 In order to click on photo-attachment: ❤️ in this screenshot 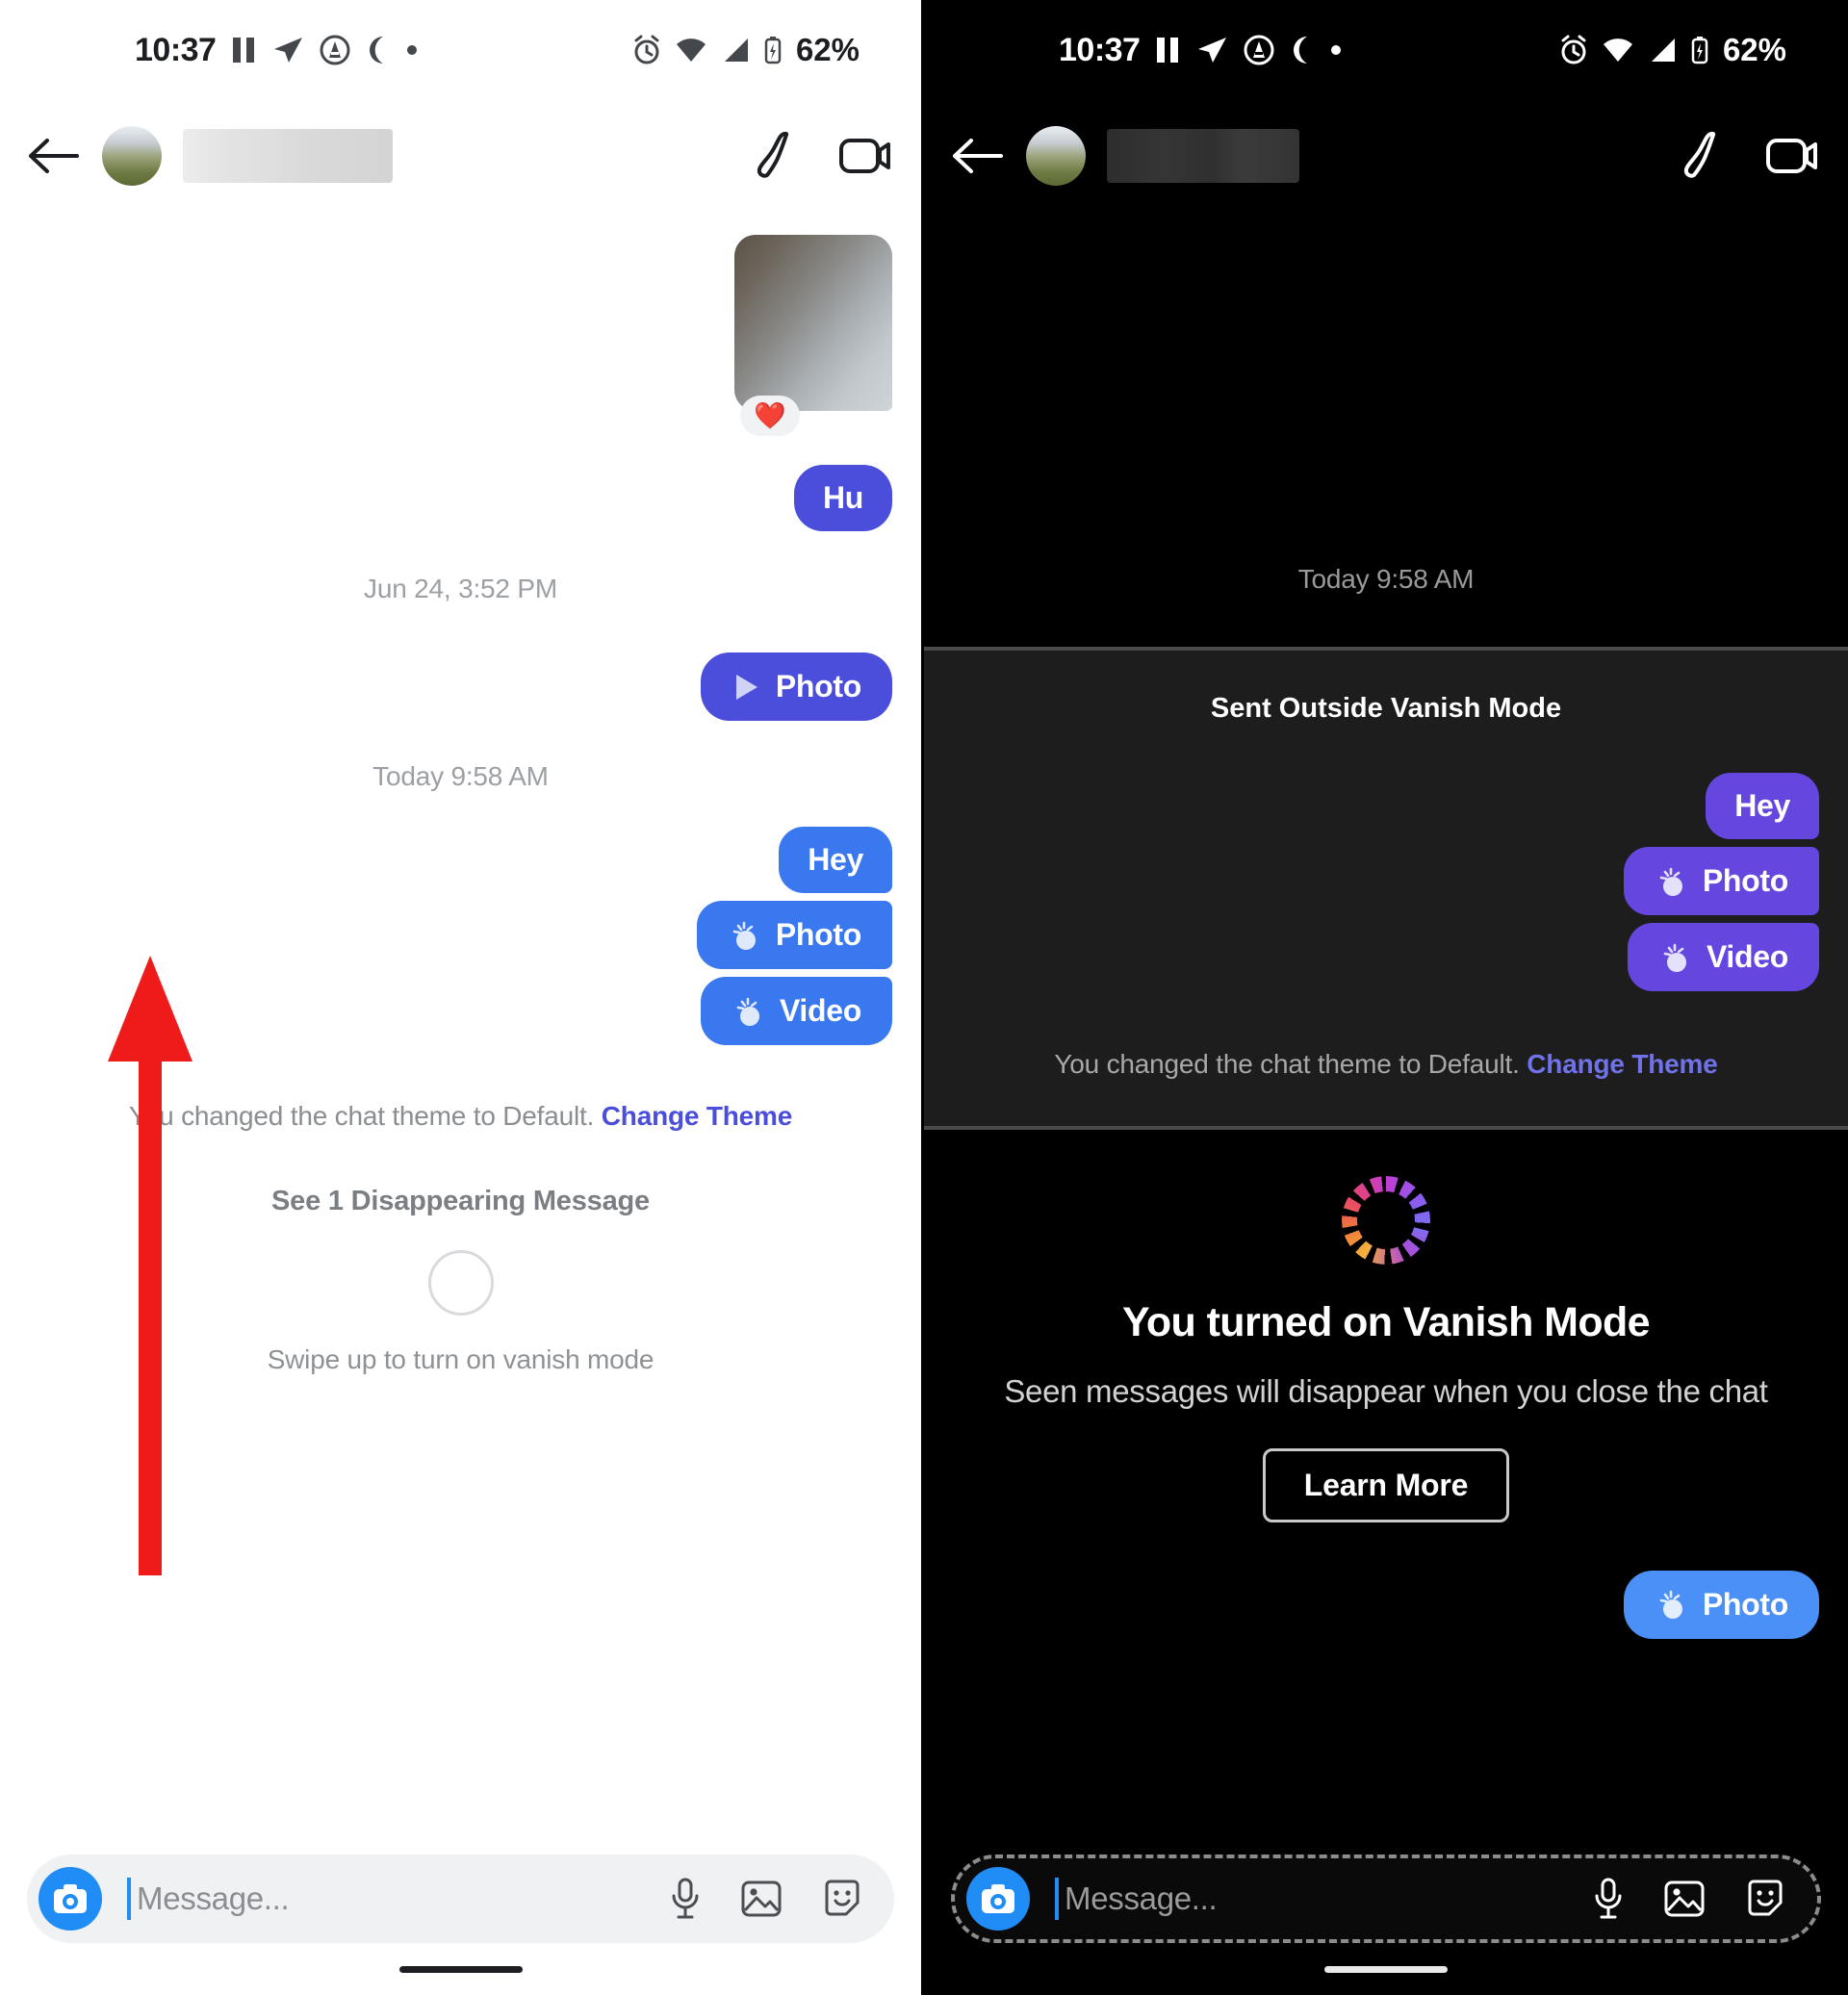, I will do `click(813, 335)`.